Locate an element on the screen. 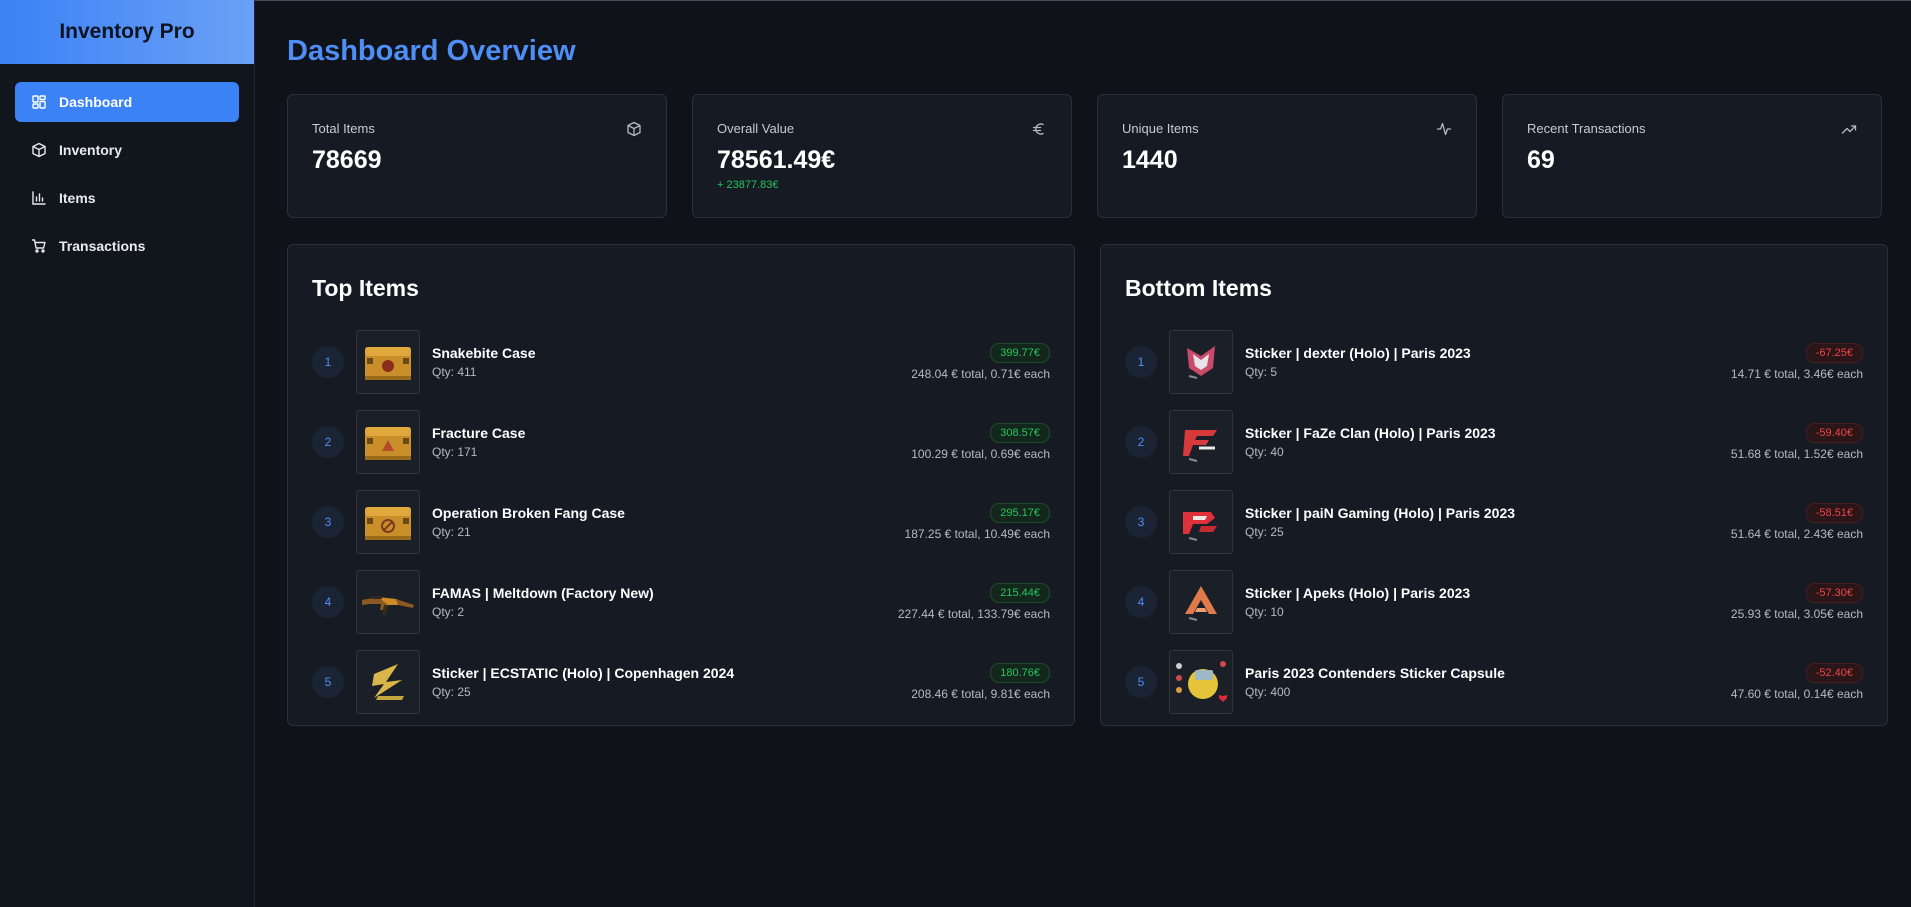  rifle-icon is located at coordinates (388, 602).